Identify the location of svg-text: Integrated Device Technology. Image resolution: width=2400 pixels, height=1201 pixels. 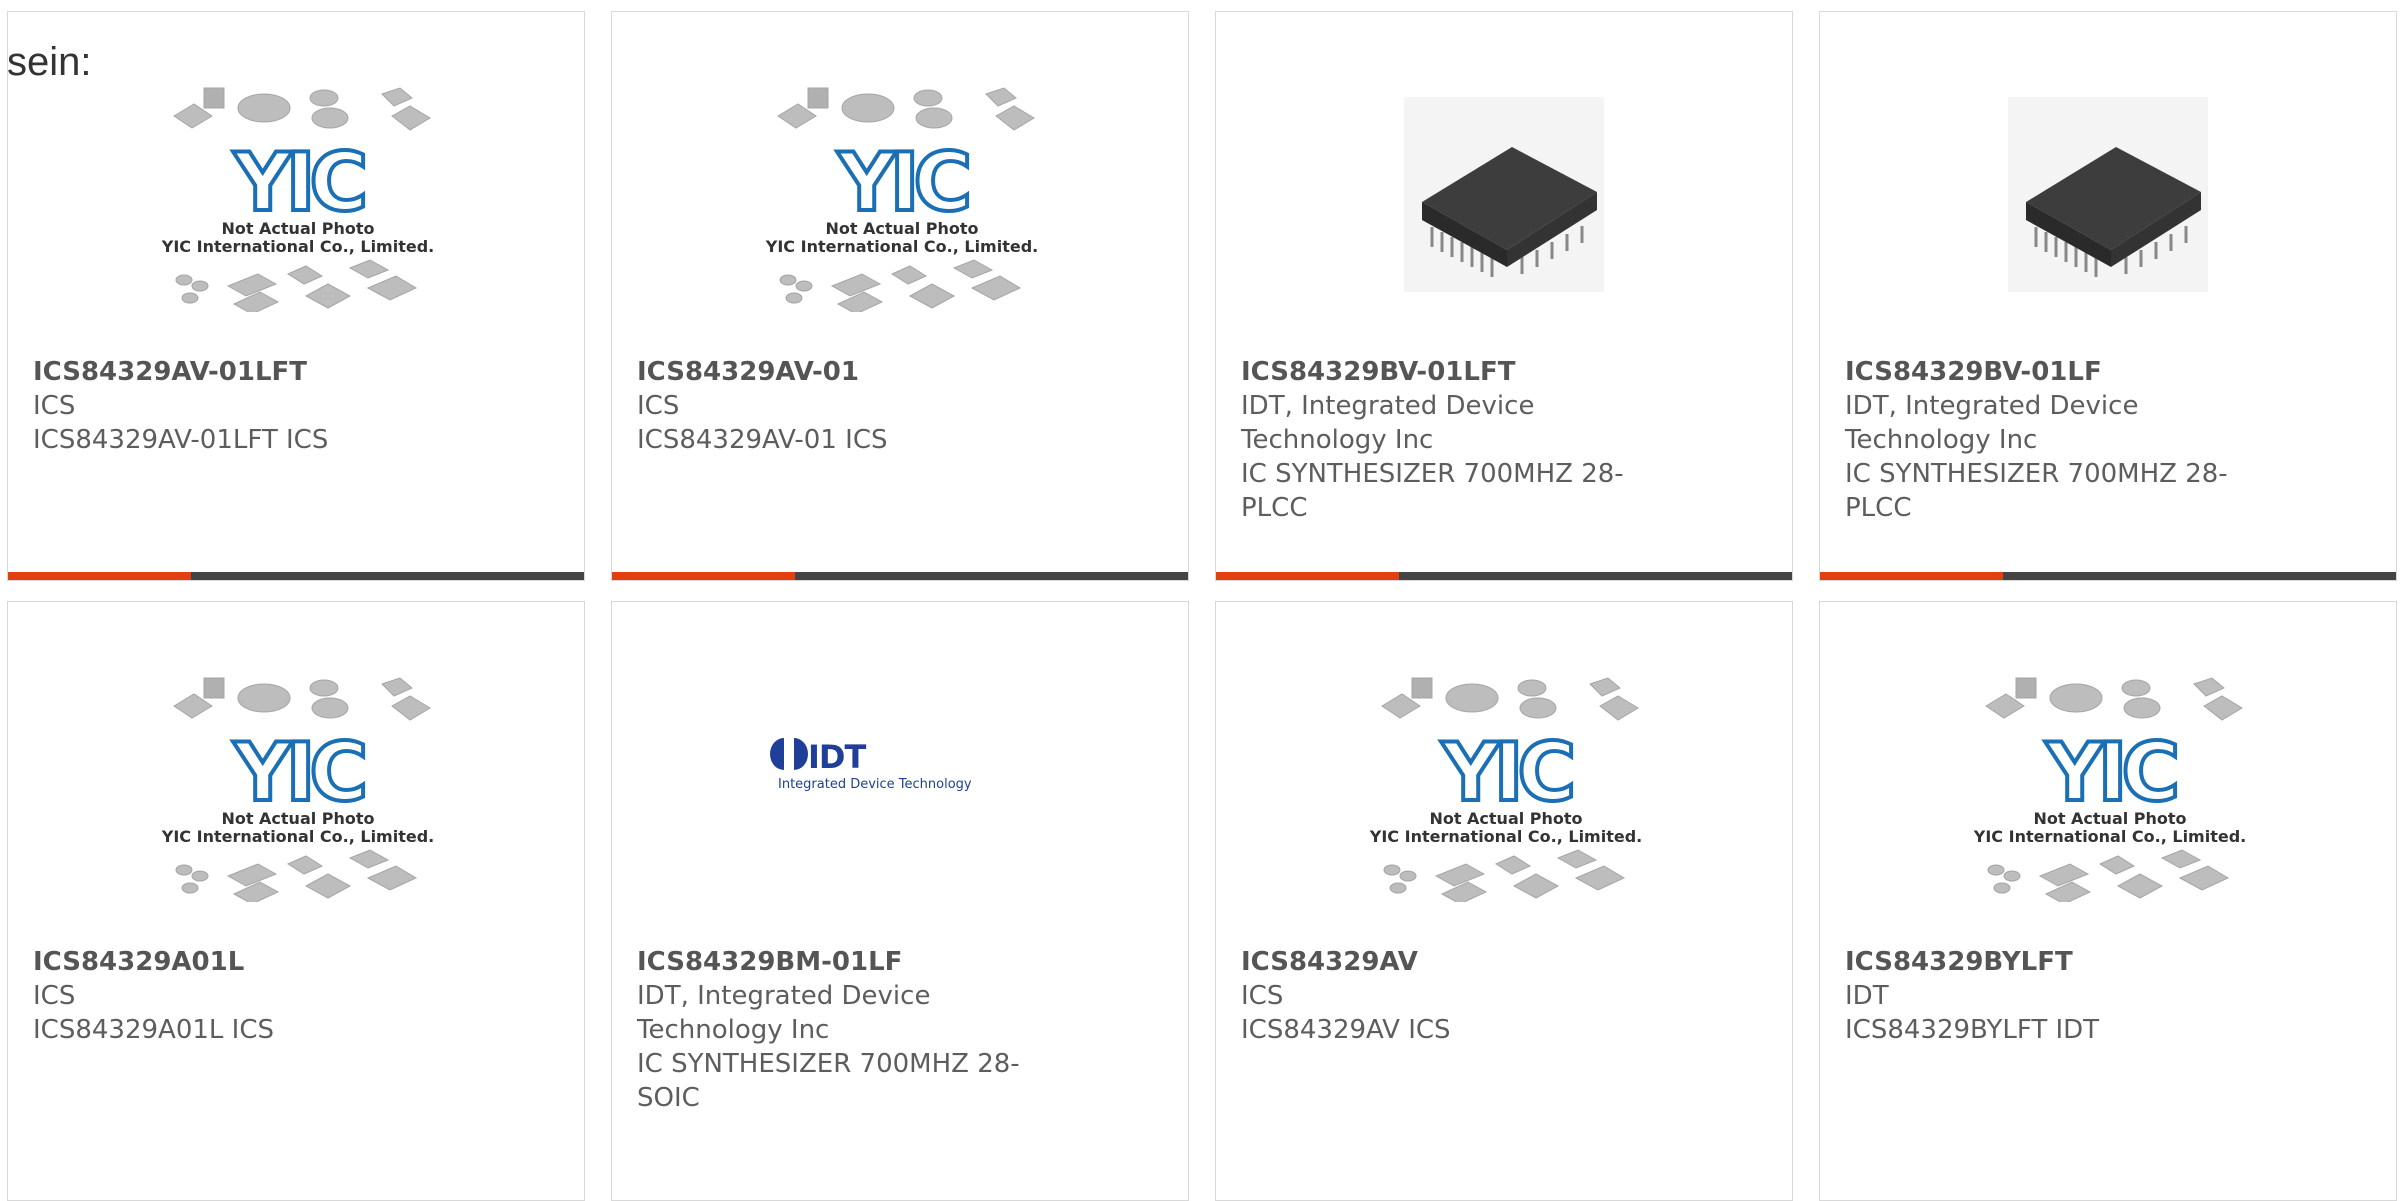
(875, 784).